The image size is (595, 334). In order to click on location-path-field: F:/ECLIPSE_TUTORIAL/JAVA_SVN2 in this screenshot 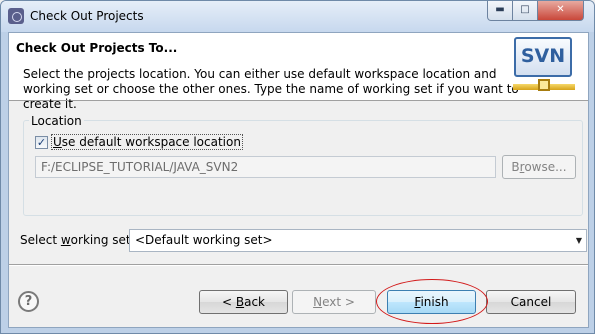, I will do `click(265, 167)`.